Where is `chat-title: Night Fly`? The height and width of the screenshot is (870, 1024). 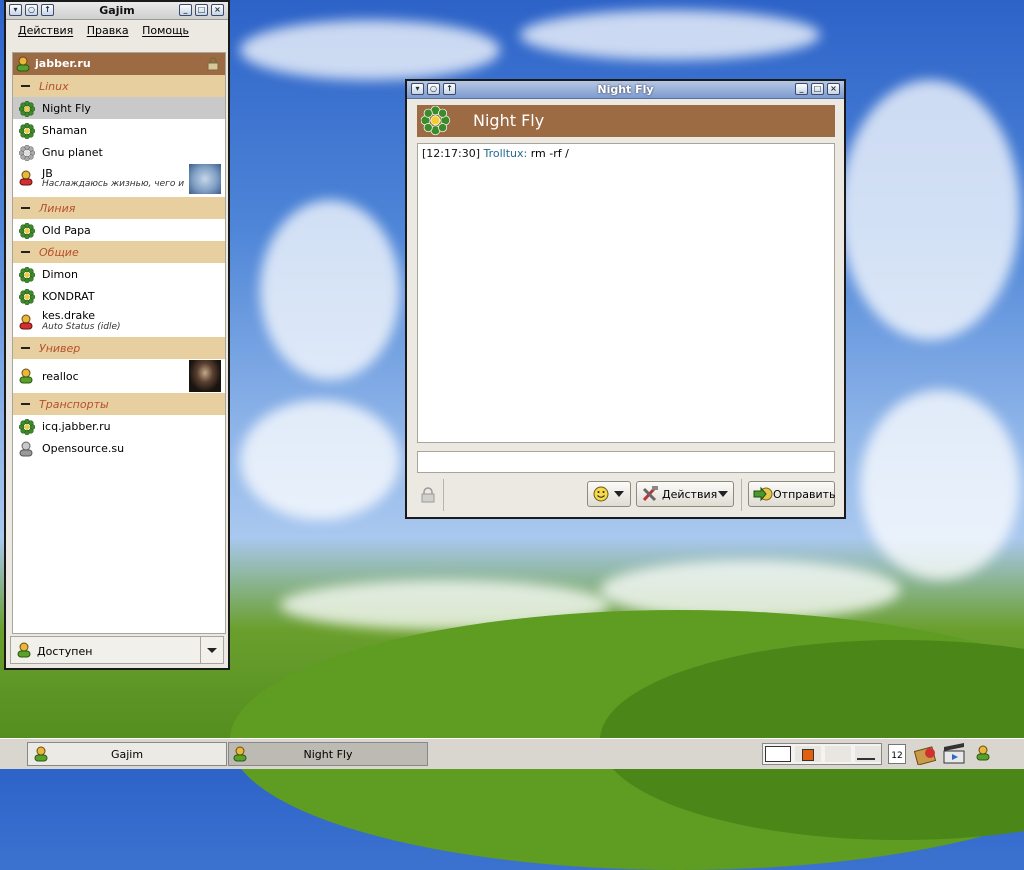 chat-title: Night Fly is located at coordinates (625, 89).